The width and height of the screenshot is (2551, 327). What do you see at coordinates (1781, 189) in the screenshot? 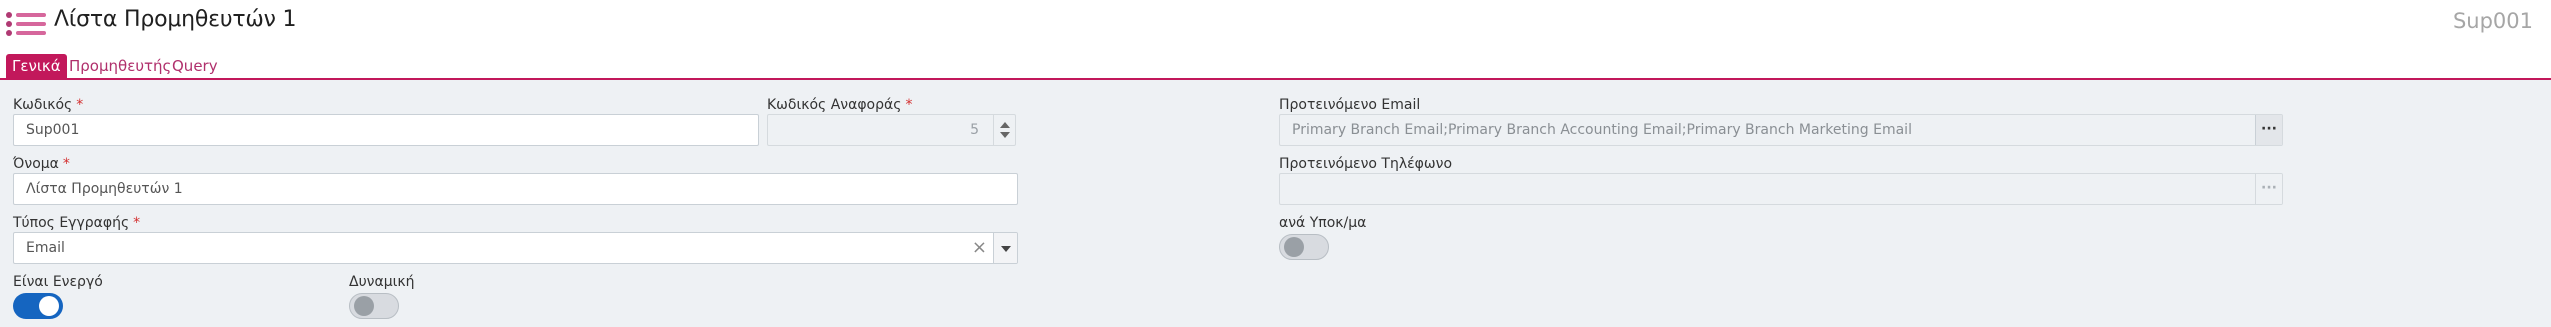
I see `preferred-phone-field: ···` at bounding box center [1781, 189].